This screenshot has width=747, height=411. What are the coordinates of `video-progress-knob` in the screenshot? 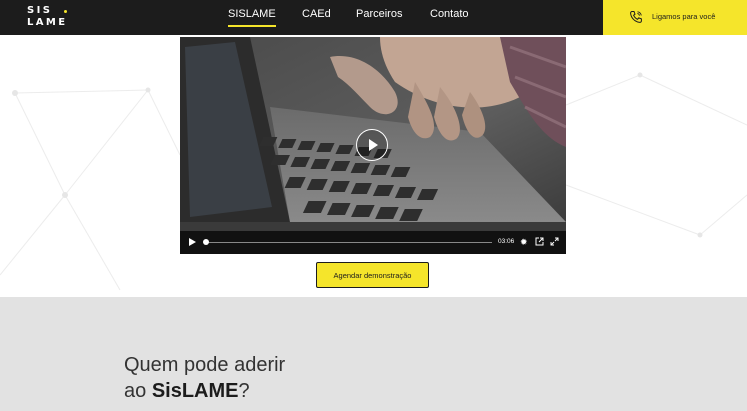 It's located at (206, 242).